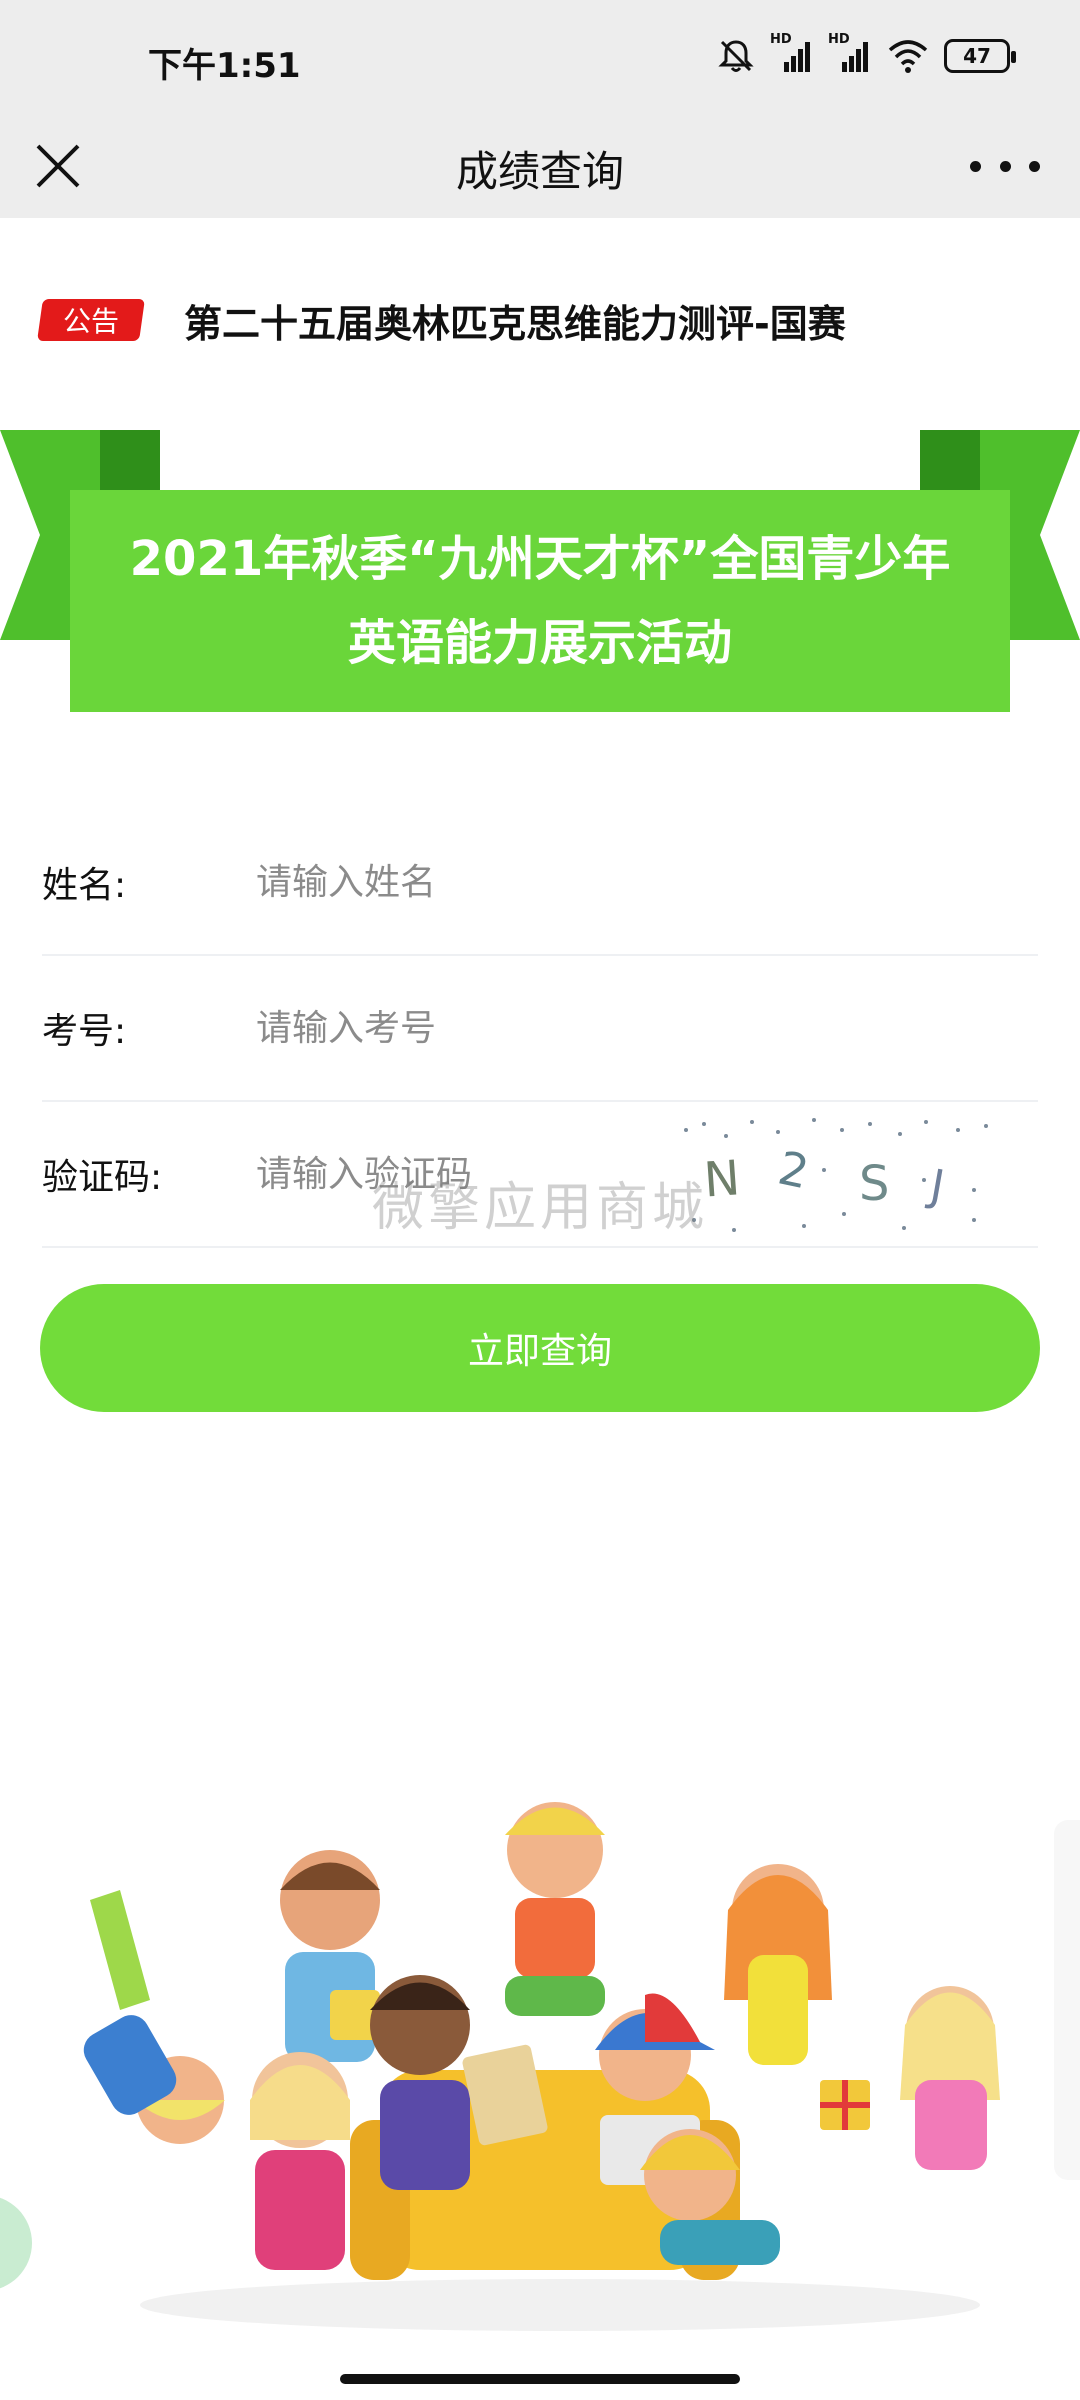 This screenshot has height=2400, width=1080. What do you see at coordinates (540, 59) in the screenshot?
I see `status-bar: 下午1:51 HD HD 47` at bounding box center [540, 59].